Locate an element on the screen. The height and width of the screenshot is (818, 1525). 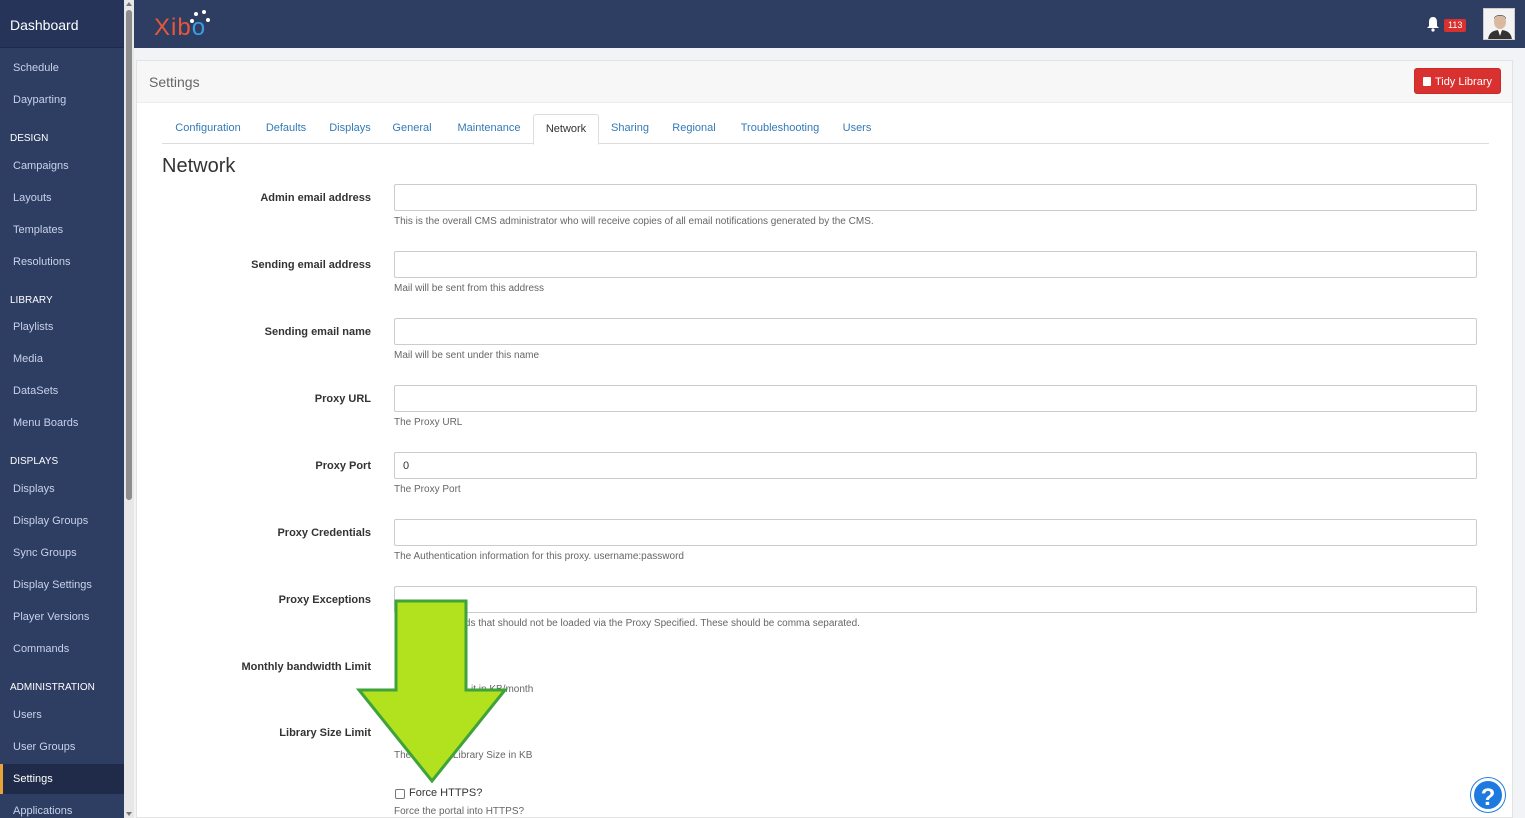
sidebar-item-schedule: Schedule is located at coordinates (62, 68).